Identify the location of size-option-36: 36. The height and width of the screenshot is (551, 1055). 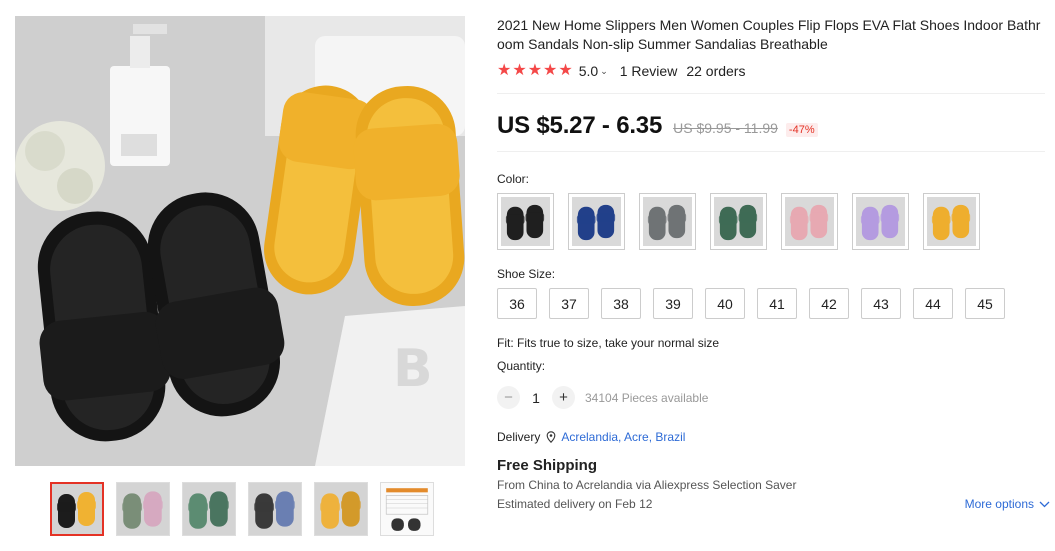
(517, 303).